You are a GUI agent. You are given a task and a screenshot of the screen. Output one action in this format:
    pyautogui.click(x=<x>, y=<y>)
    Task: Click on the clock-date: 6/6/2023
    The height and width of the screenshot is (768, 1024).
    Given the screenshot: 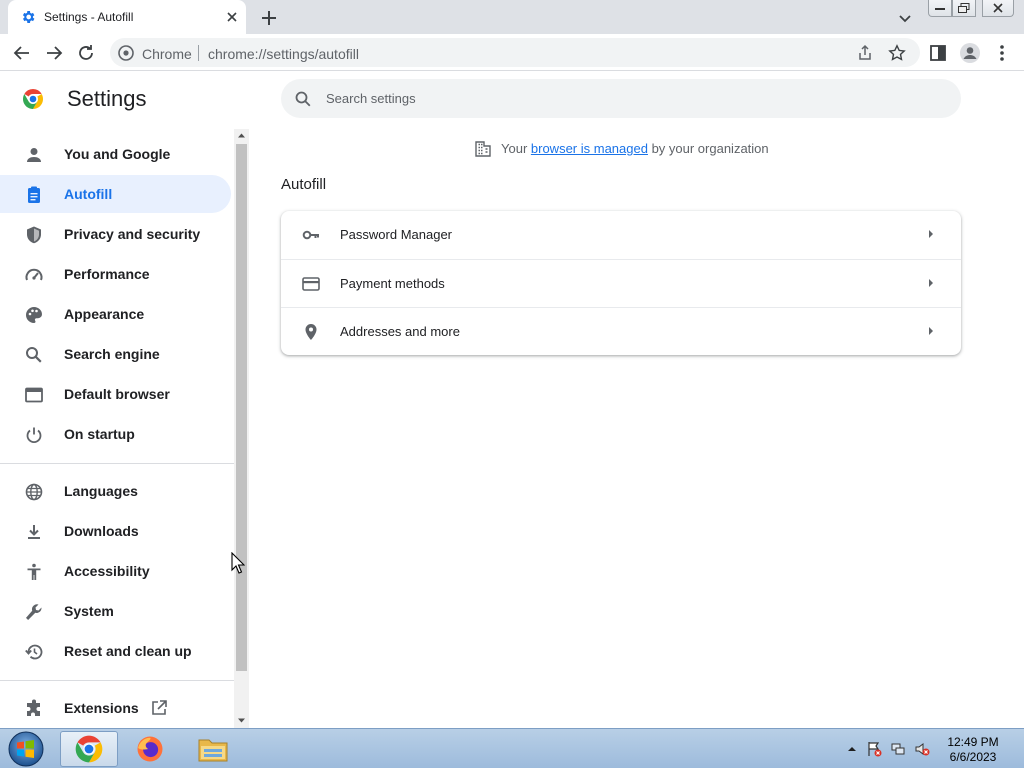 What is the action you would take?
    pyautogui.click(x=973, y=757)
    